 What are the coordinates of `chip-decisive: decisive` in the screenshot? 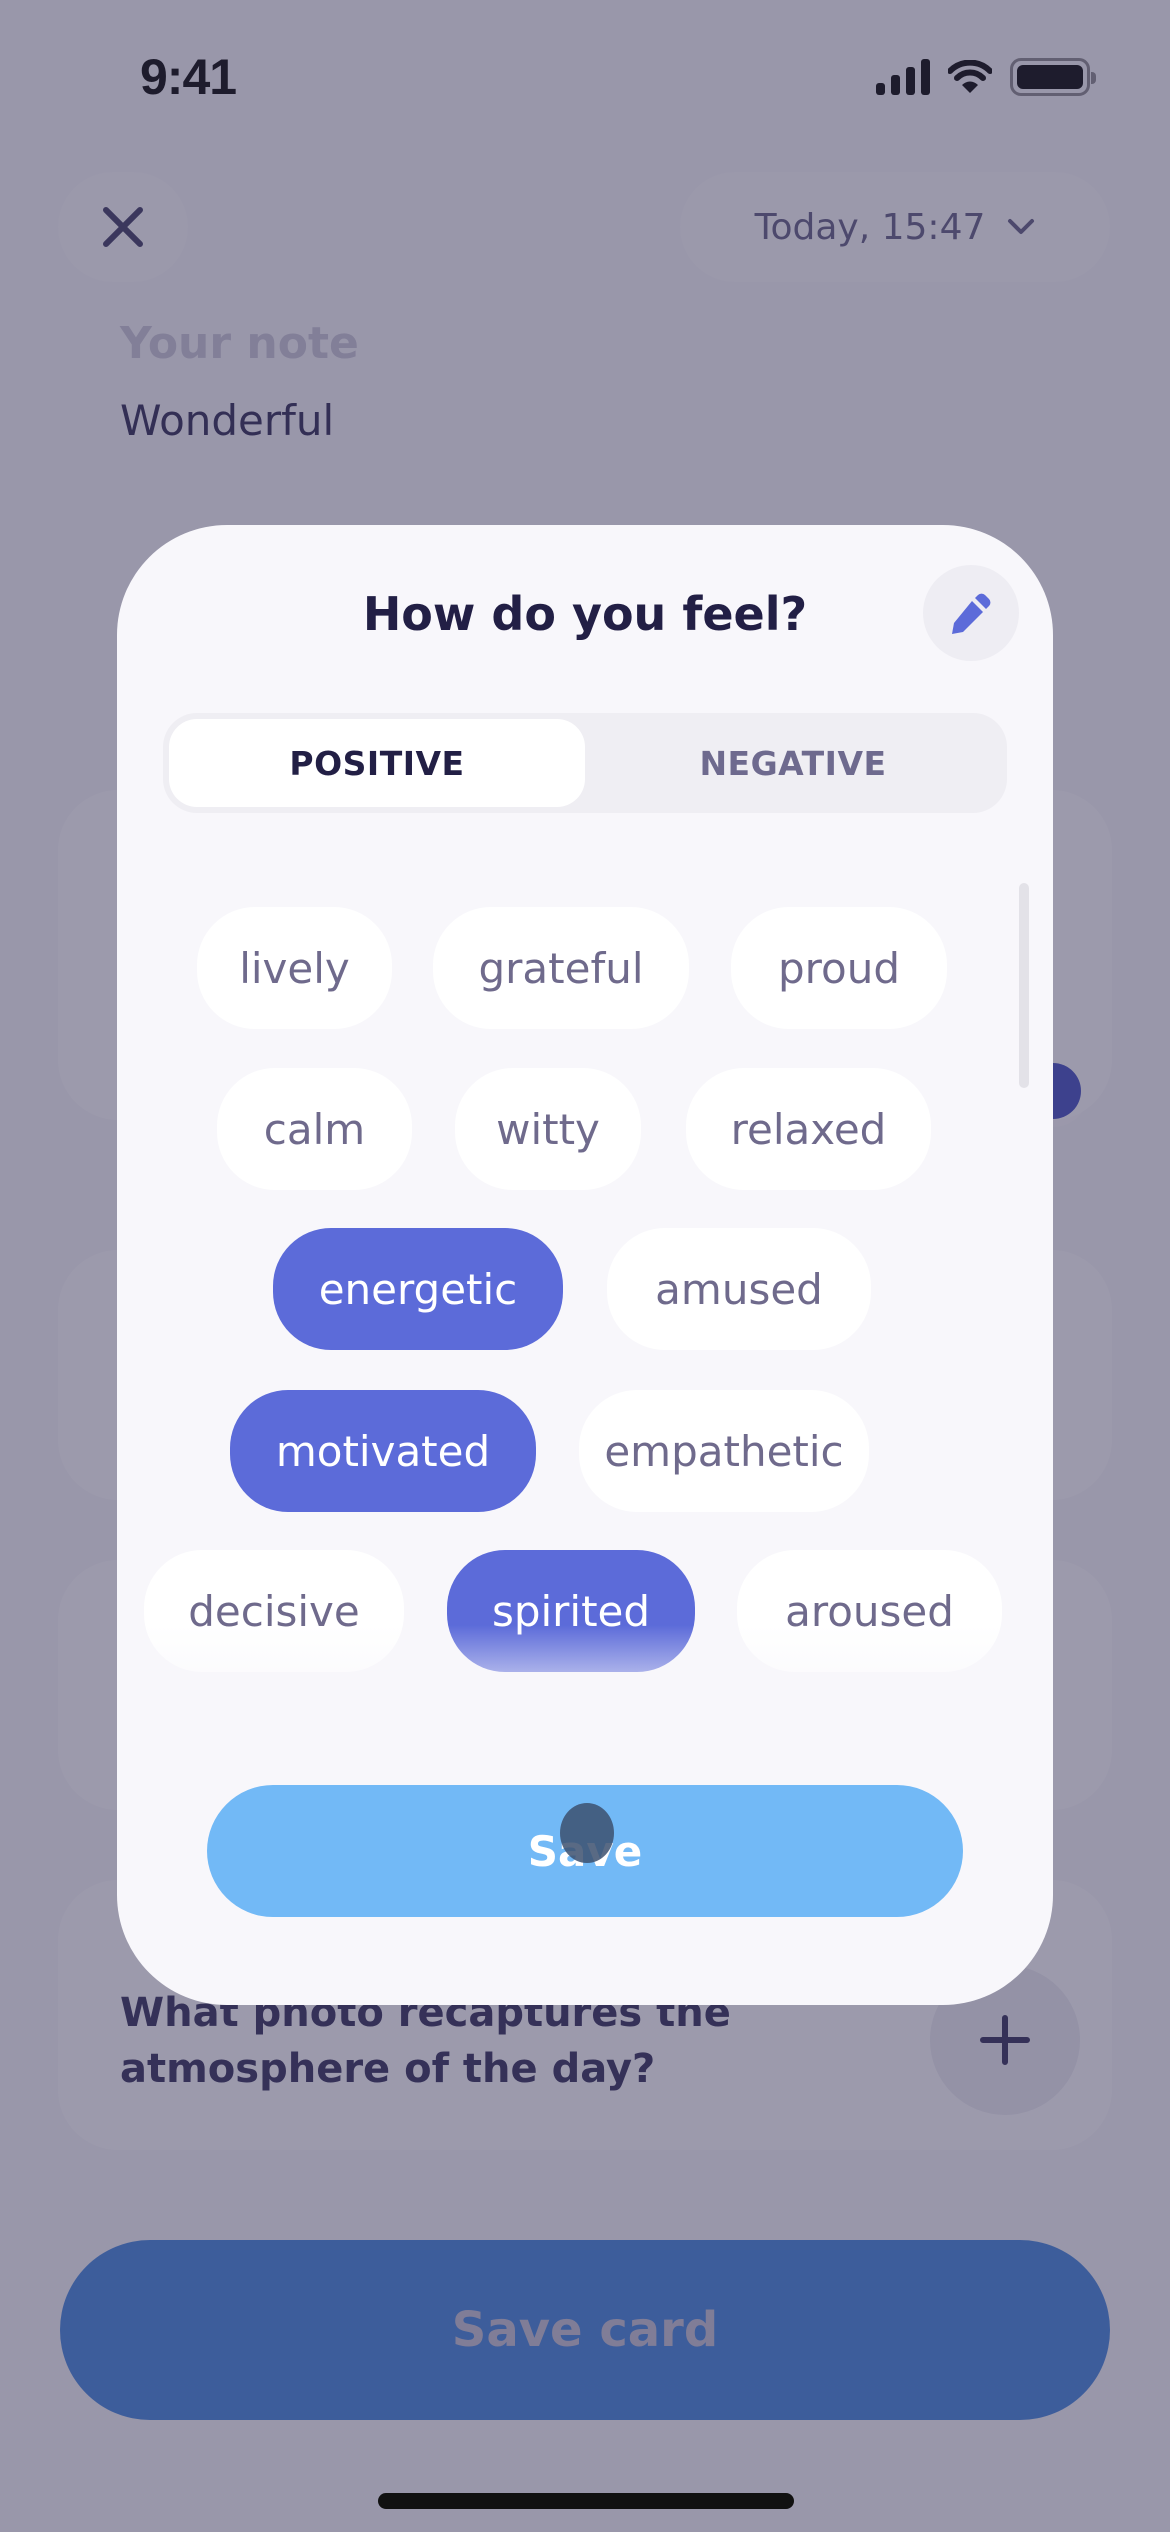 It's located at (274, 1611).